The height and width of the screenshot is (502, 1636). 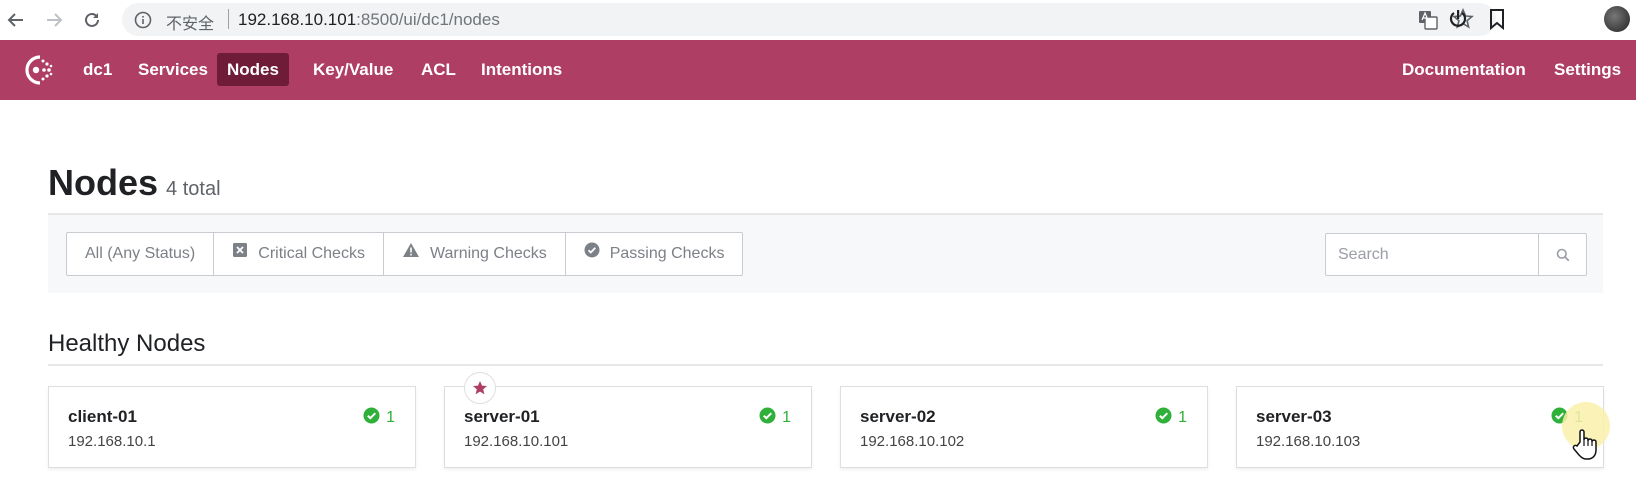 I want to click on filter-critical: Critical Checks, so click(x=299, y=254).